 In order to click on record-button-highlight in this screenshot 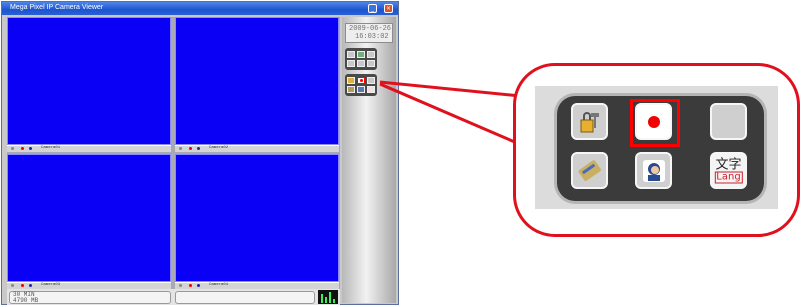, I will do `click(655, 123)`.